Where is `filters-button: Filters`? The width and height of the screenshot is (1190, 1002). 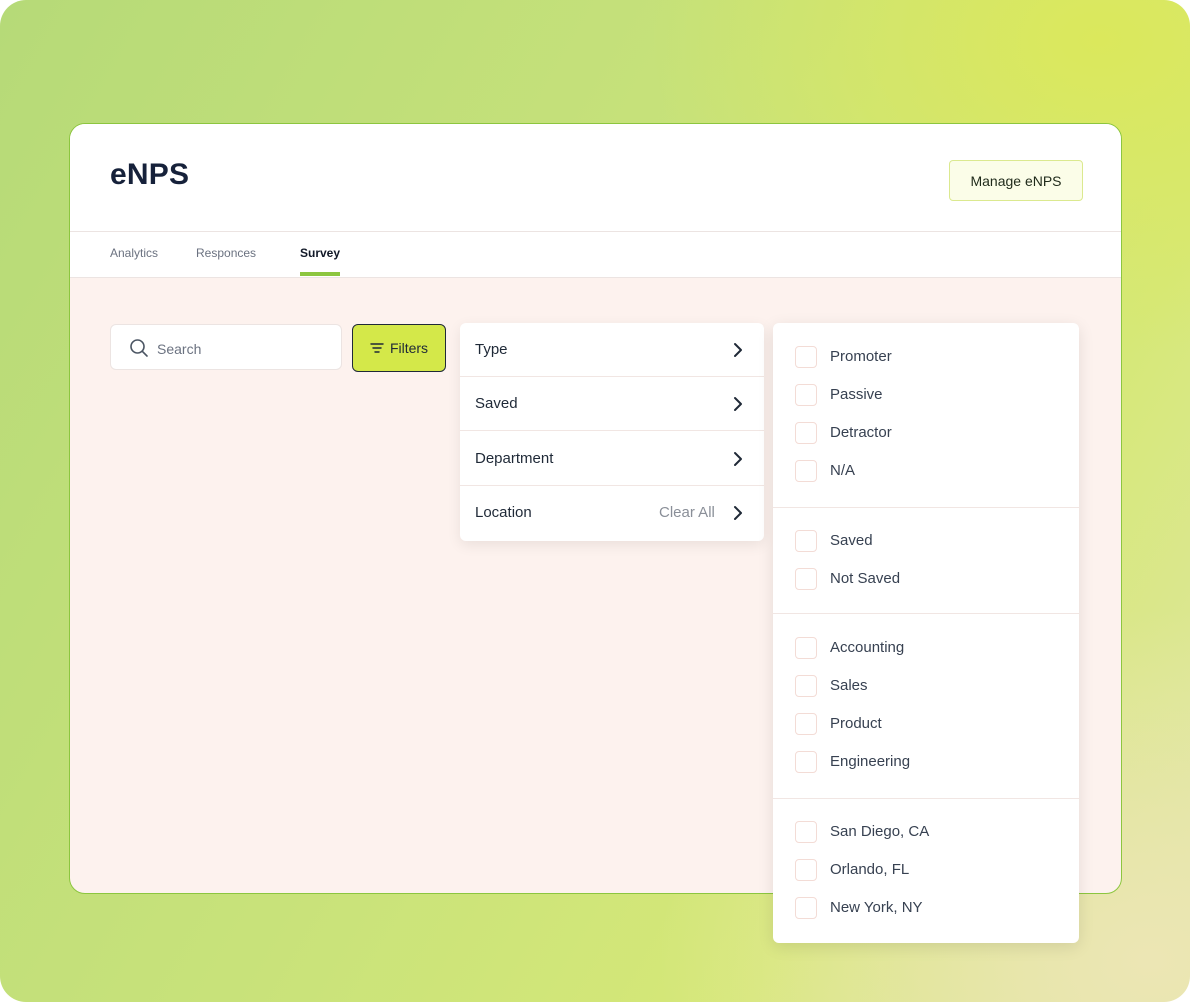 filters-button: Filters is located at coordinates (399, 348).